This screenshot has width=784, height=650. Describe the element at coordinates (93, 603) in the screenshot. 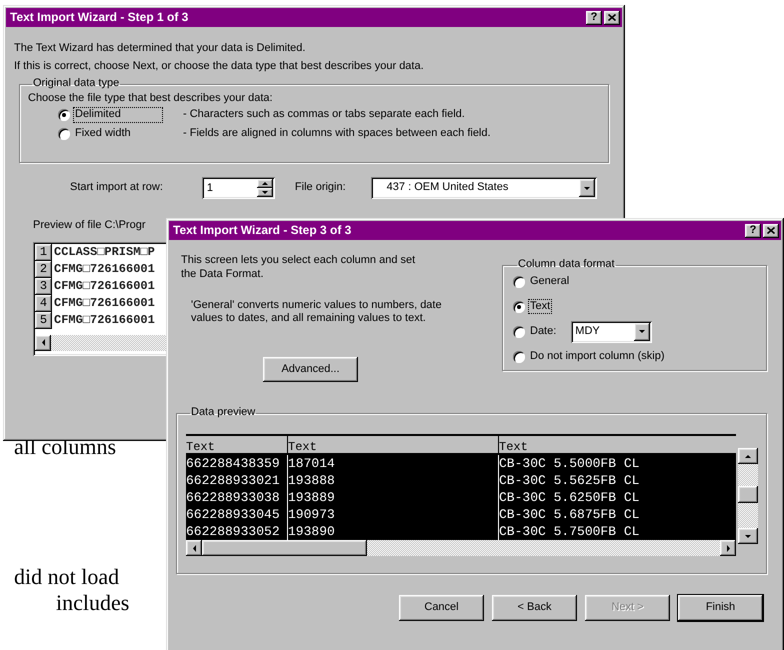

I see `document-text: includes` at that location.